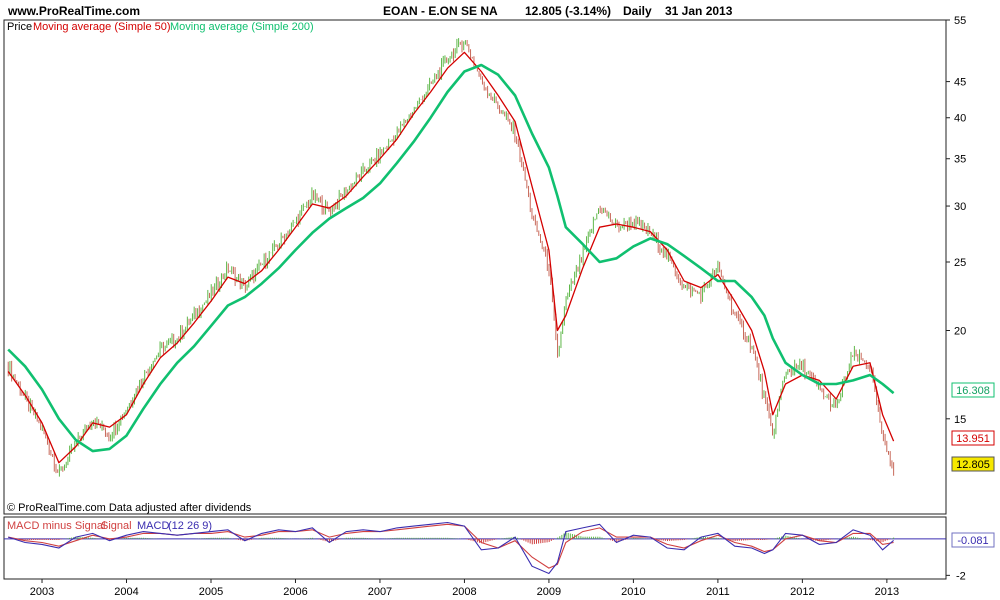 The height and width of the screenshot is (600, 1000). Describe the element at coordinates (960, 207) in the screenshot. I see `y-tick-label: 30` at that location.